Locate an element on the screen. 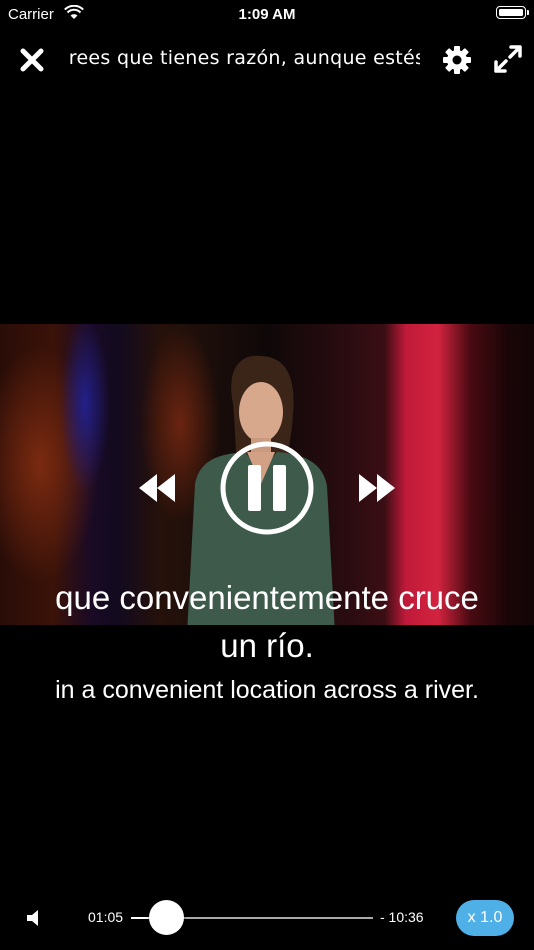  speed-button: x 1.0 is located at coordinates (485, 918).